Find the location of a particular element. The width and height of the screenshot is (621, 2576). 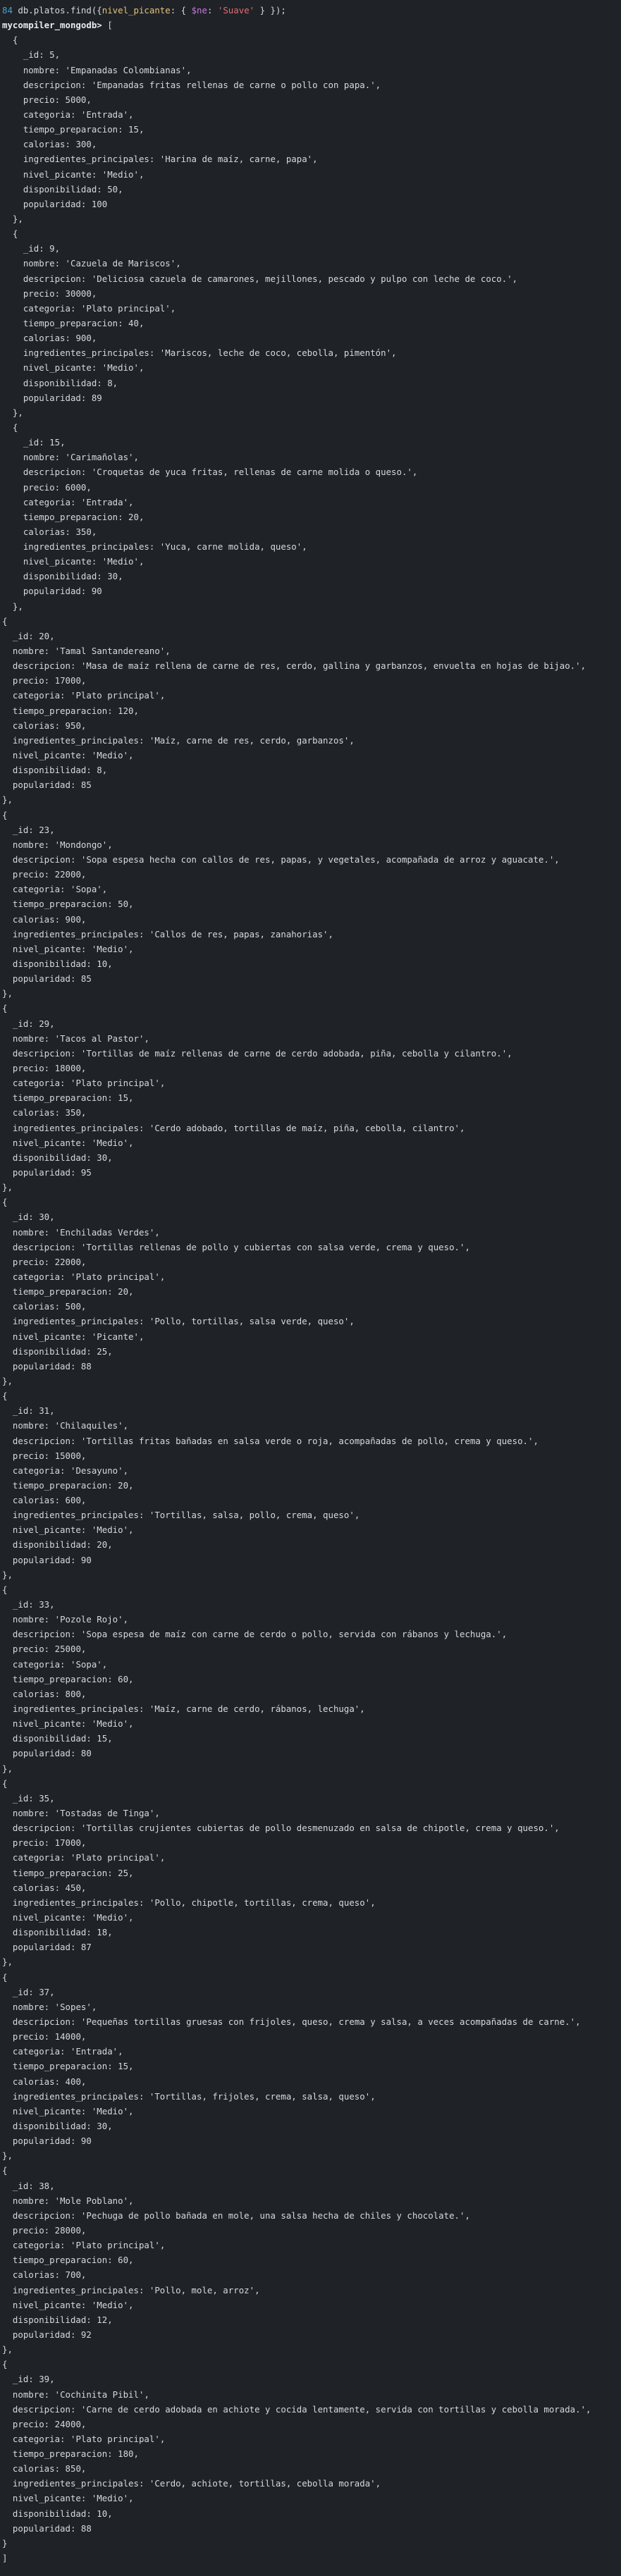

field-value: 25 is located at coordinates (103, 1351).